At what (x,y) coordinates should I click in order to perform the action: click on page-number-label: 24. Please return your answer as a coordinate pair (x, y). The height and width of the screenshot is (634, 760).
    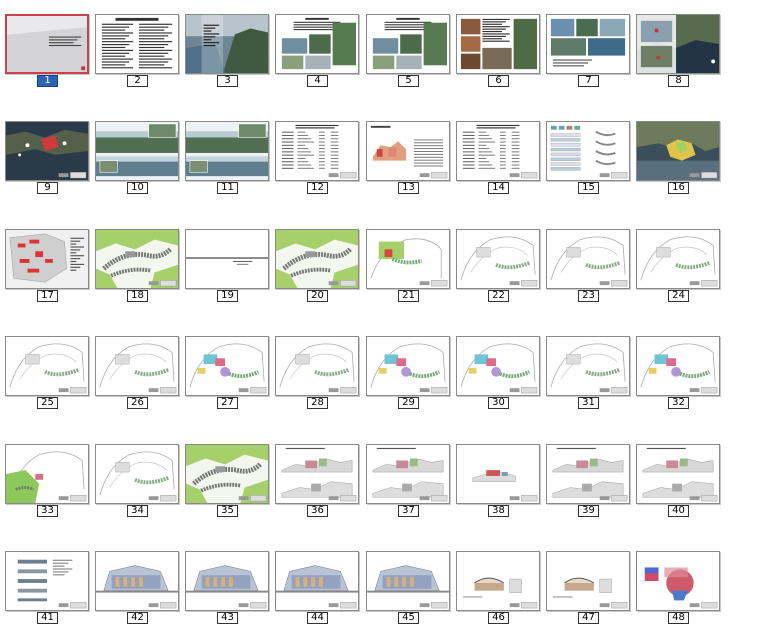
    Looking at the image, I should click on (678, 296).